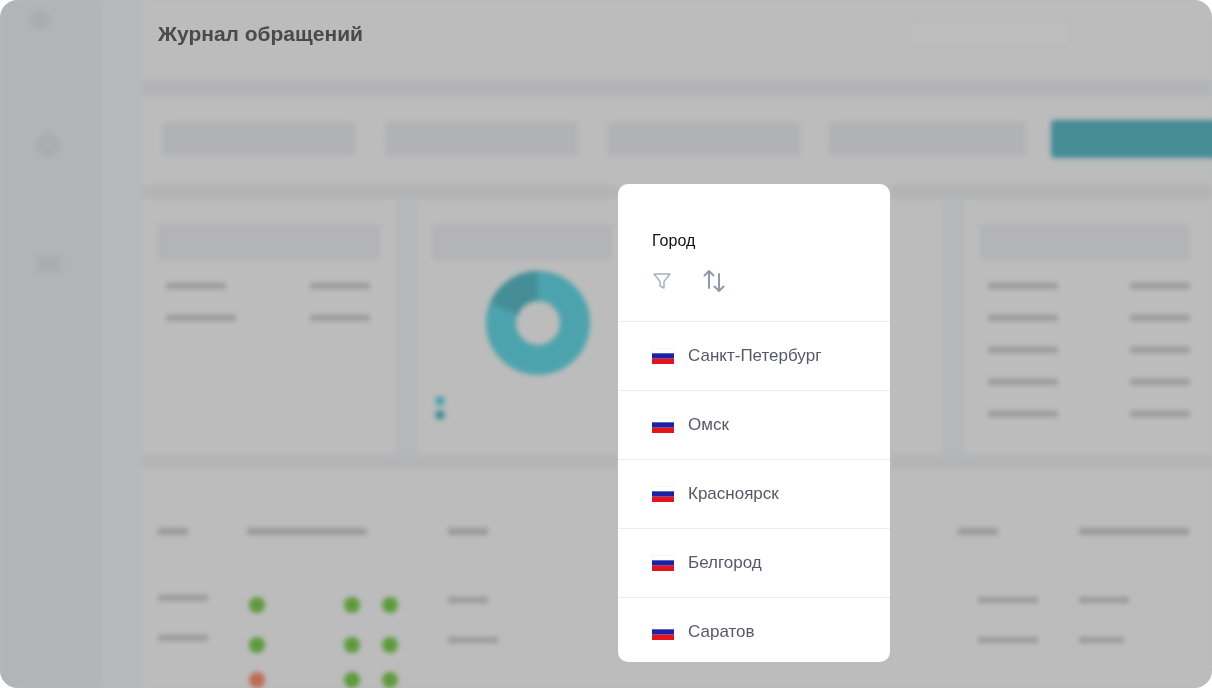 The height and width of the screenshot is (688, 1212). Describe the element at coordinates (754, 356) in the screenshot. I see `city-item: Санкт-Петербург` at that location.